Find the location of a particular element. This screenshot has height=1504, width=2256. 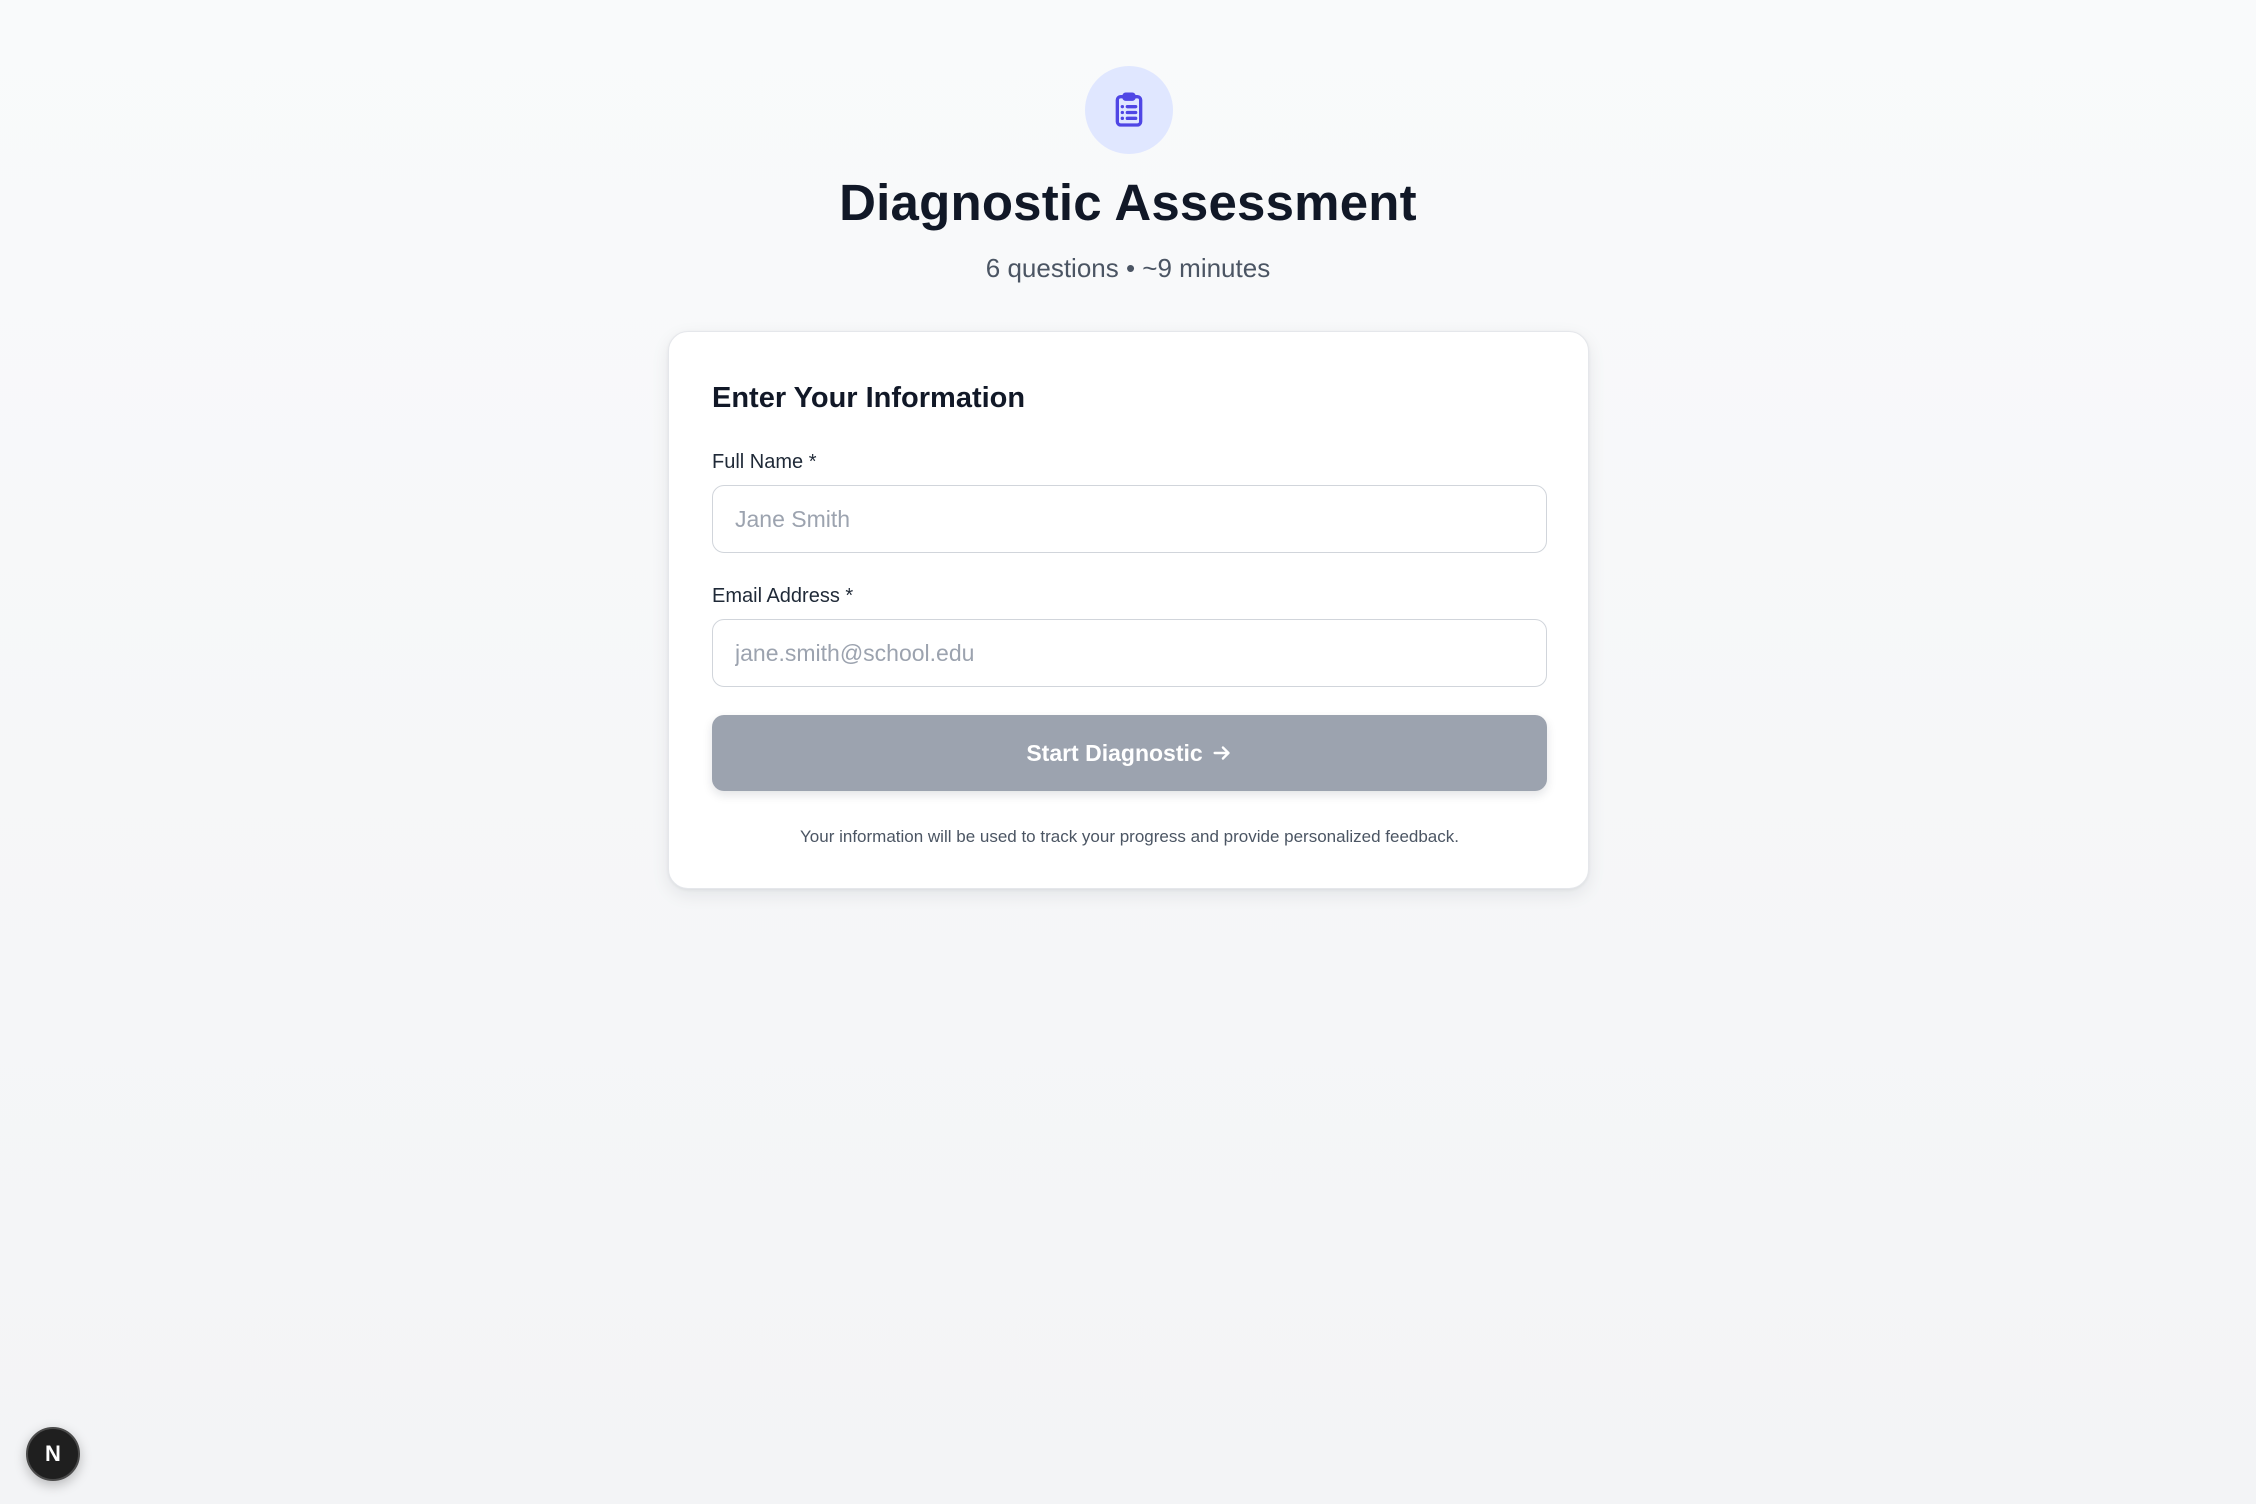

form-title: Enter Your Information is located at coordinates (869, 398).